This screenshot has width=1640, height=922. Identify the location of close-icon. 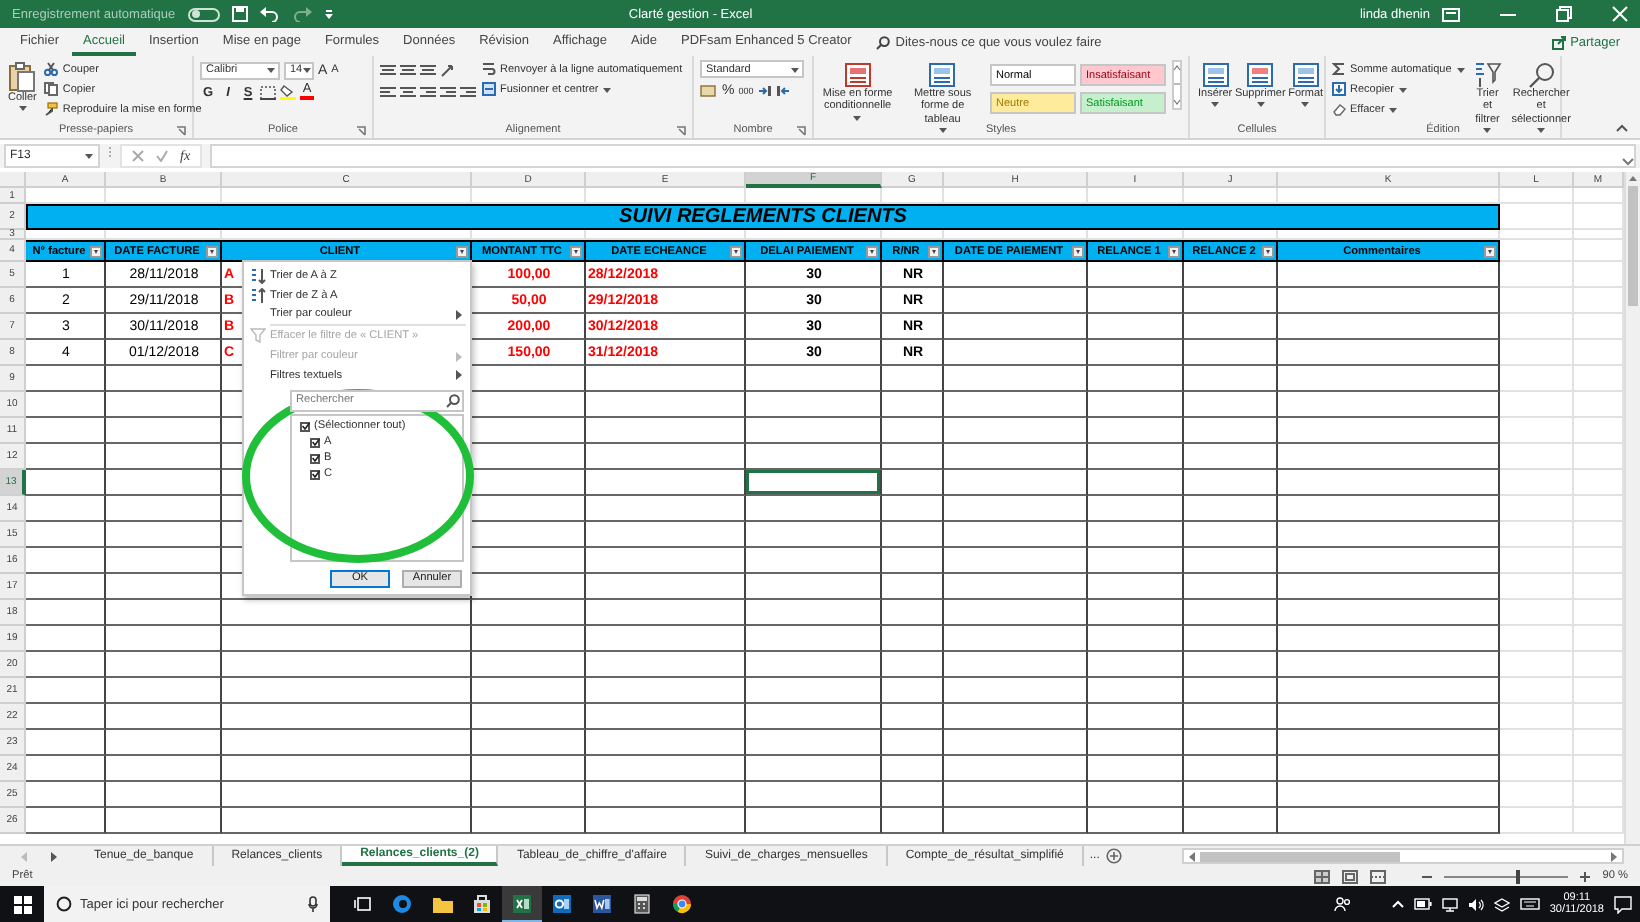
(1620, 14).